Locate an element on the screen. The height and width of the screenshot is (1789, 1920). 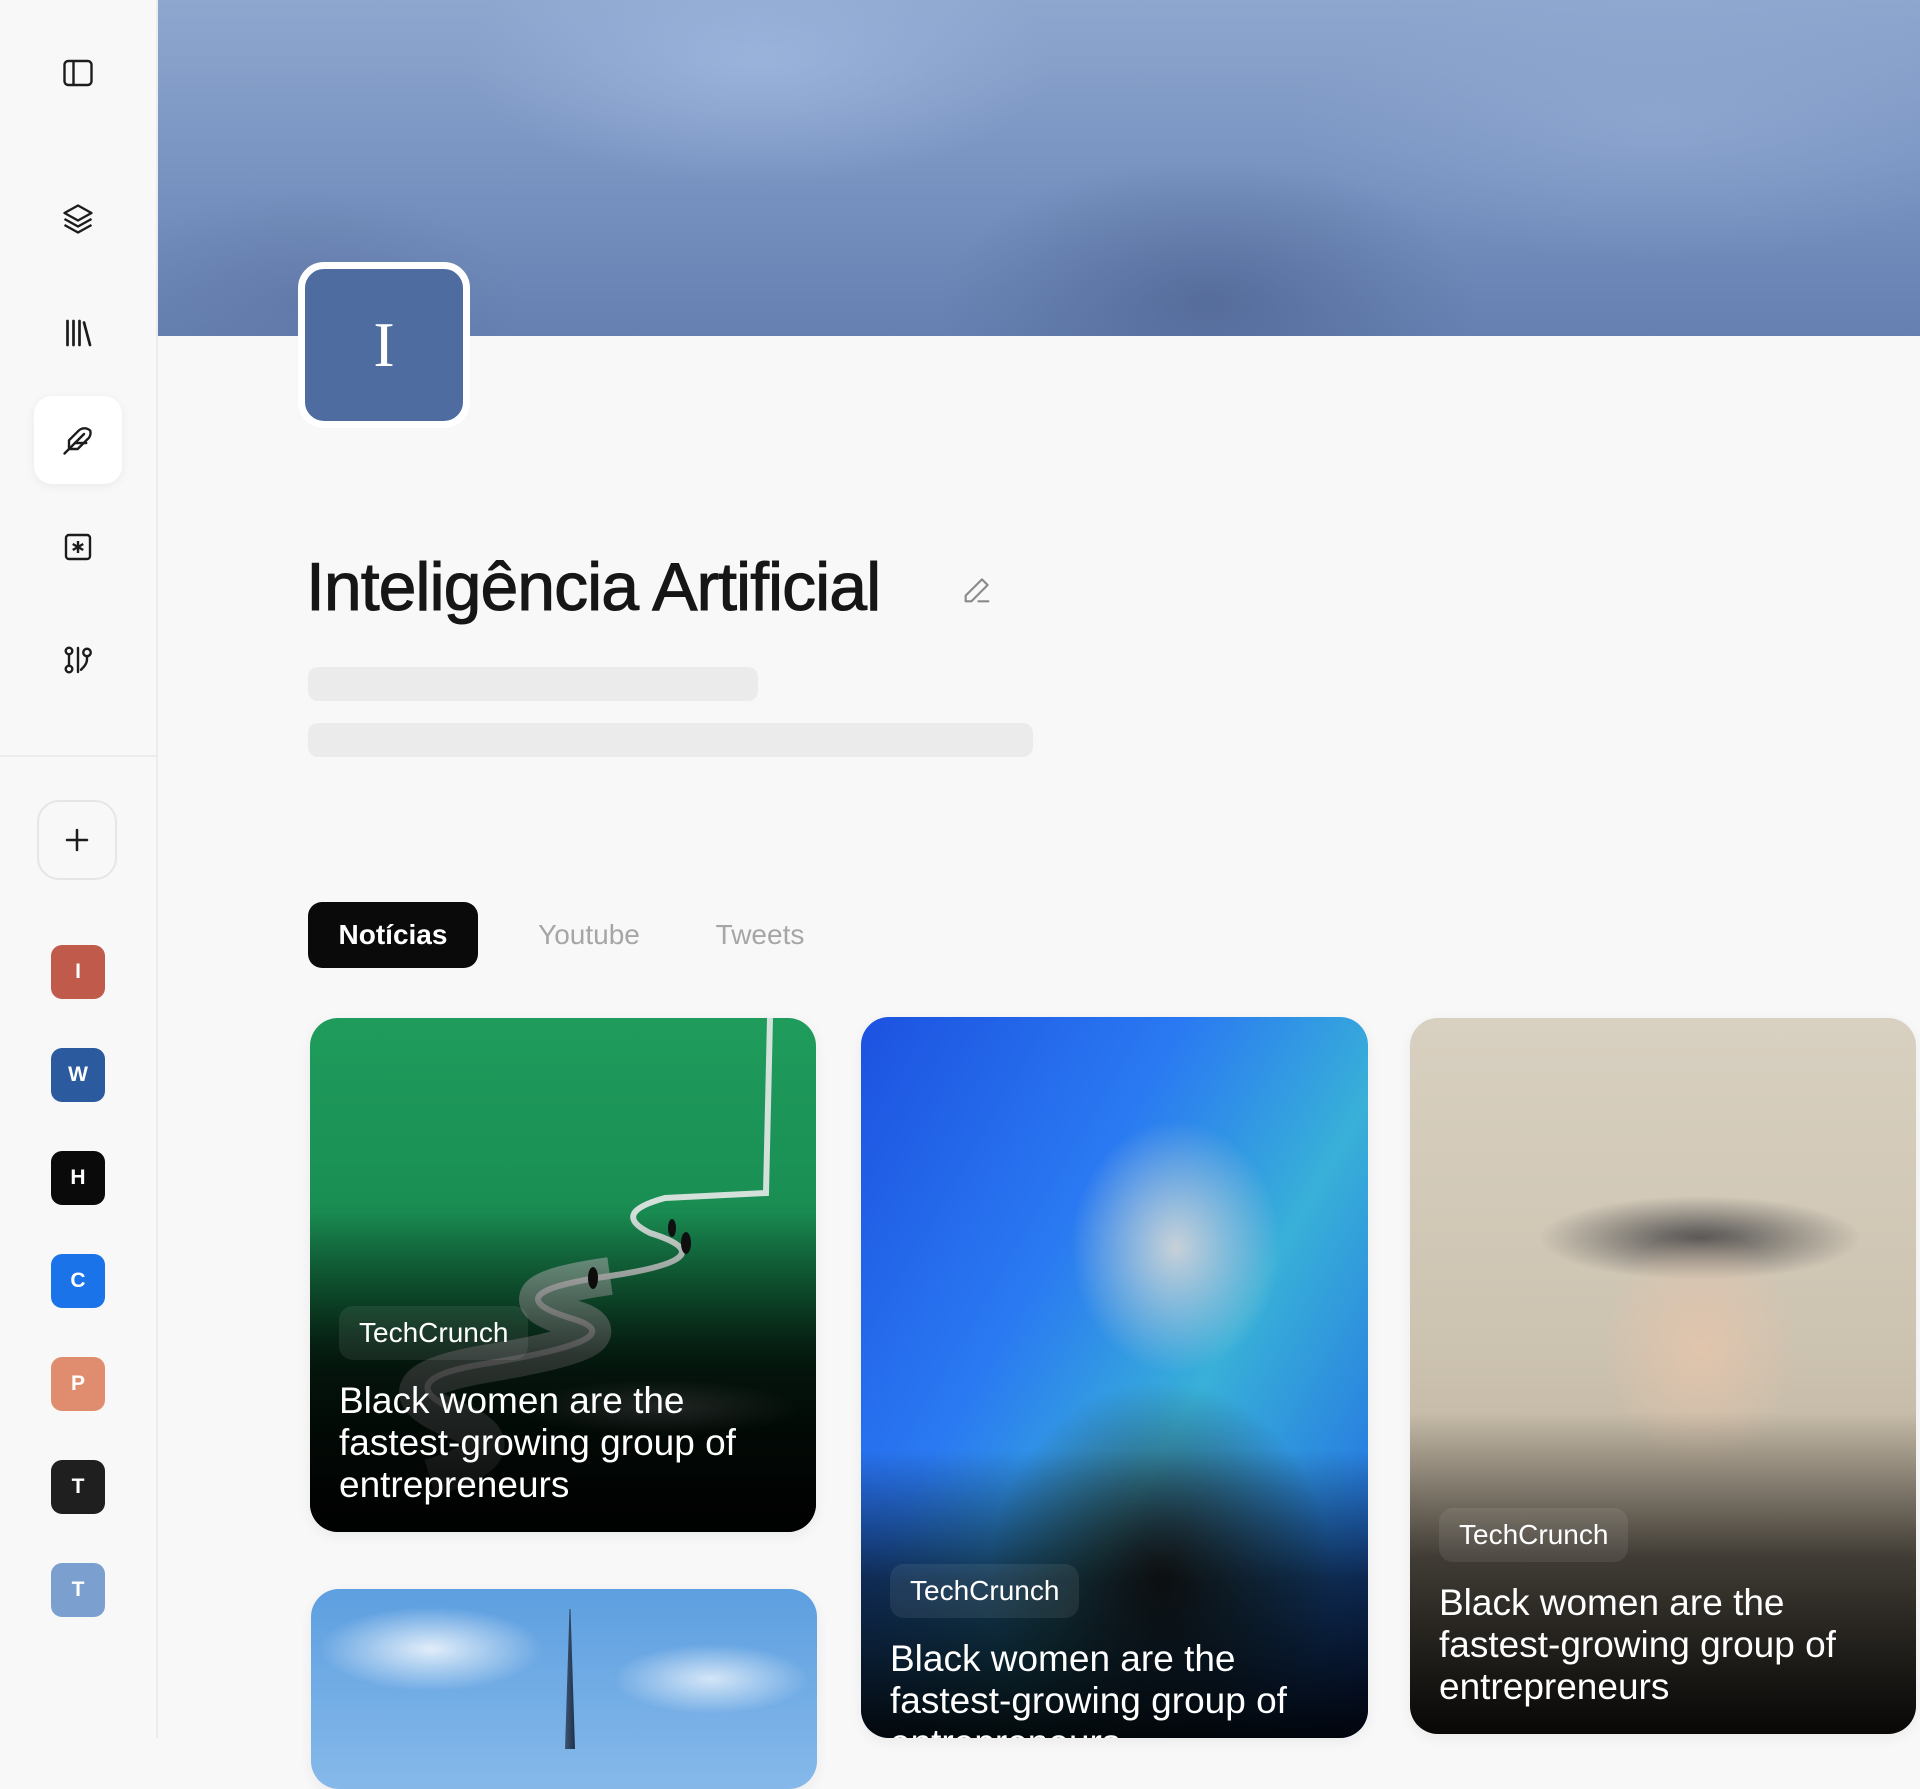
library-icon is located at coordinates (79, 333).